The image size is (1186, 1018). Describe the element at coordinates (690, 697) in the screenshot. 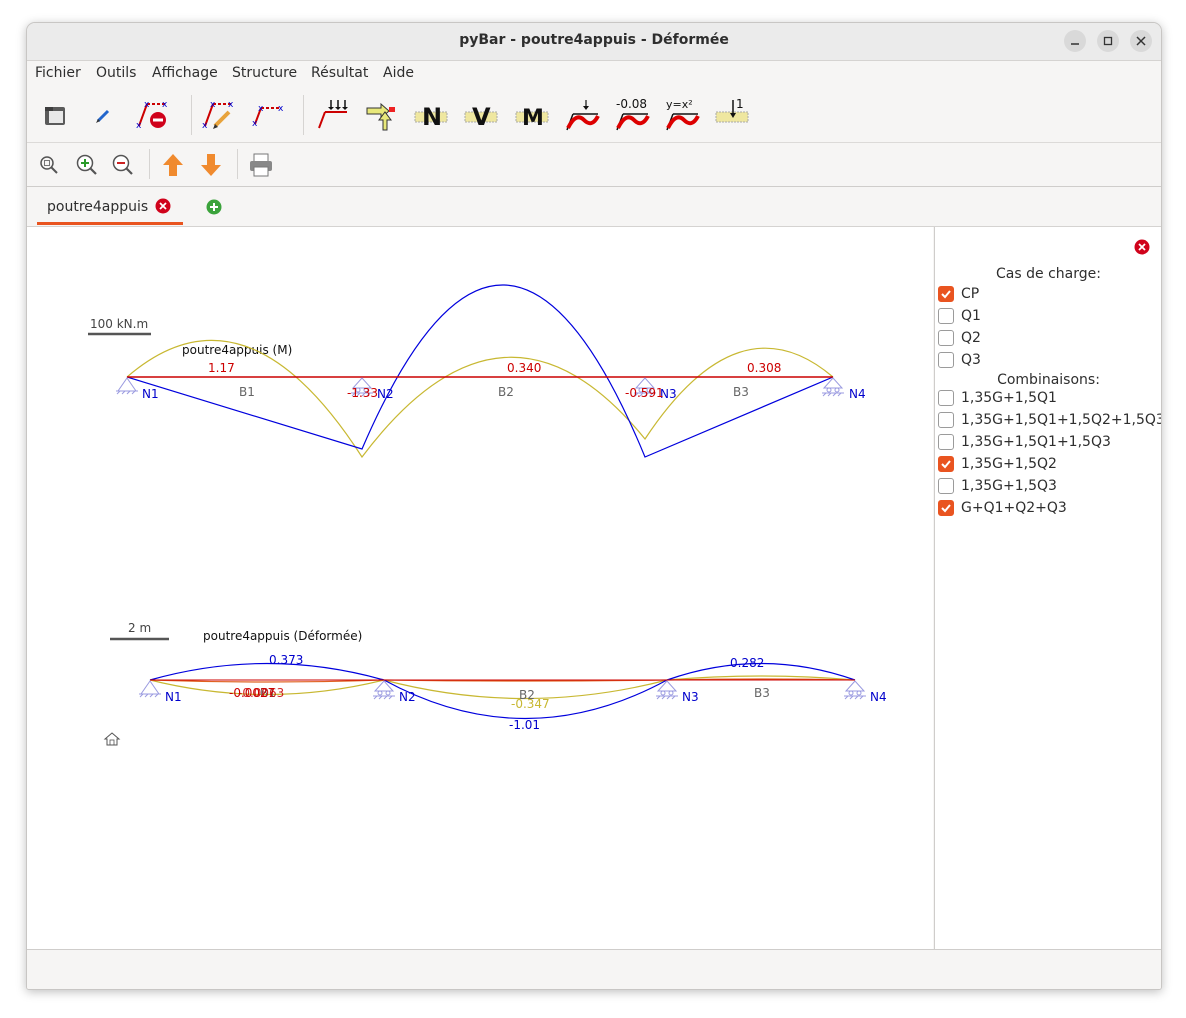

I see `node-label: N3` at that location.